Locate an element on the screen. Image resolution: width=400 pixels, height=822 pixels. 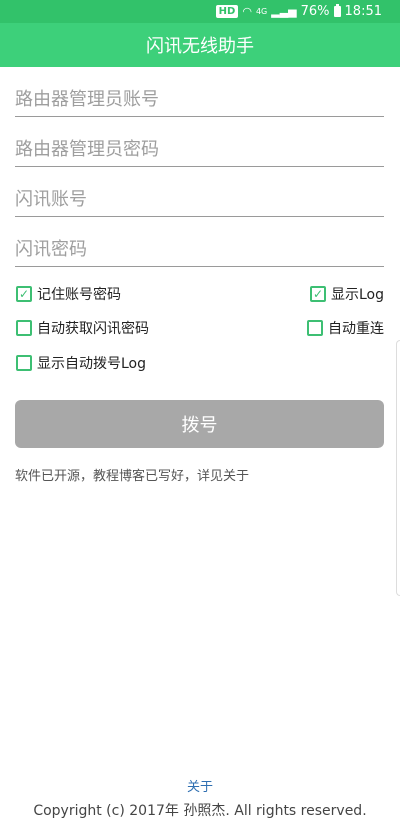
app-bar: 闪讯无线助手 is located at coordinates (200, 45).